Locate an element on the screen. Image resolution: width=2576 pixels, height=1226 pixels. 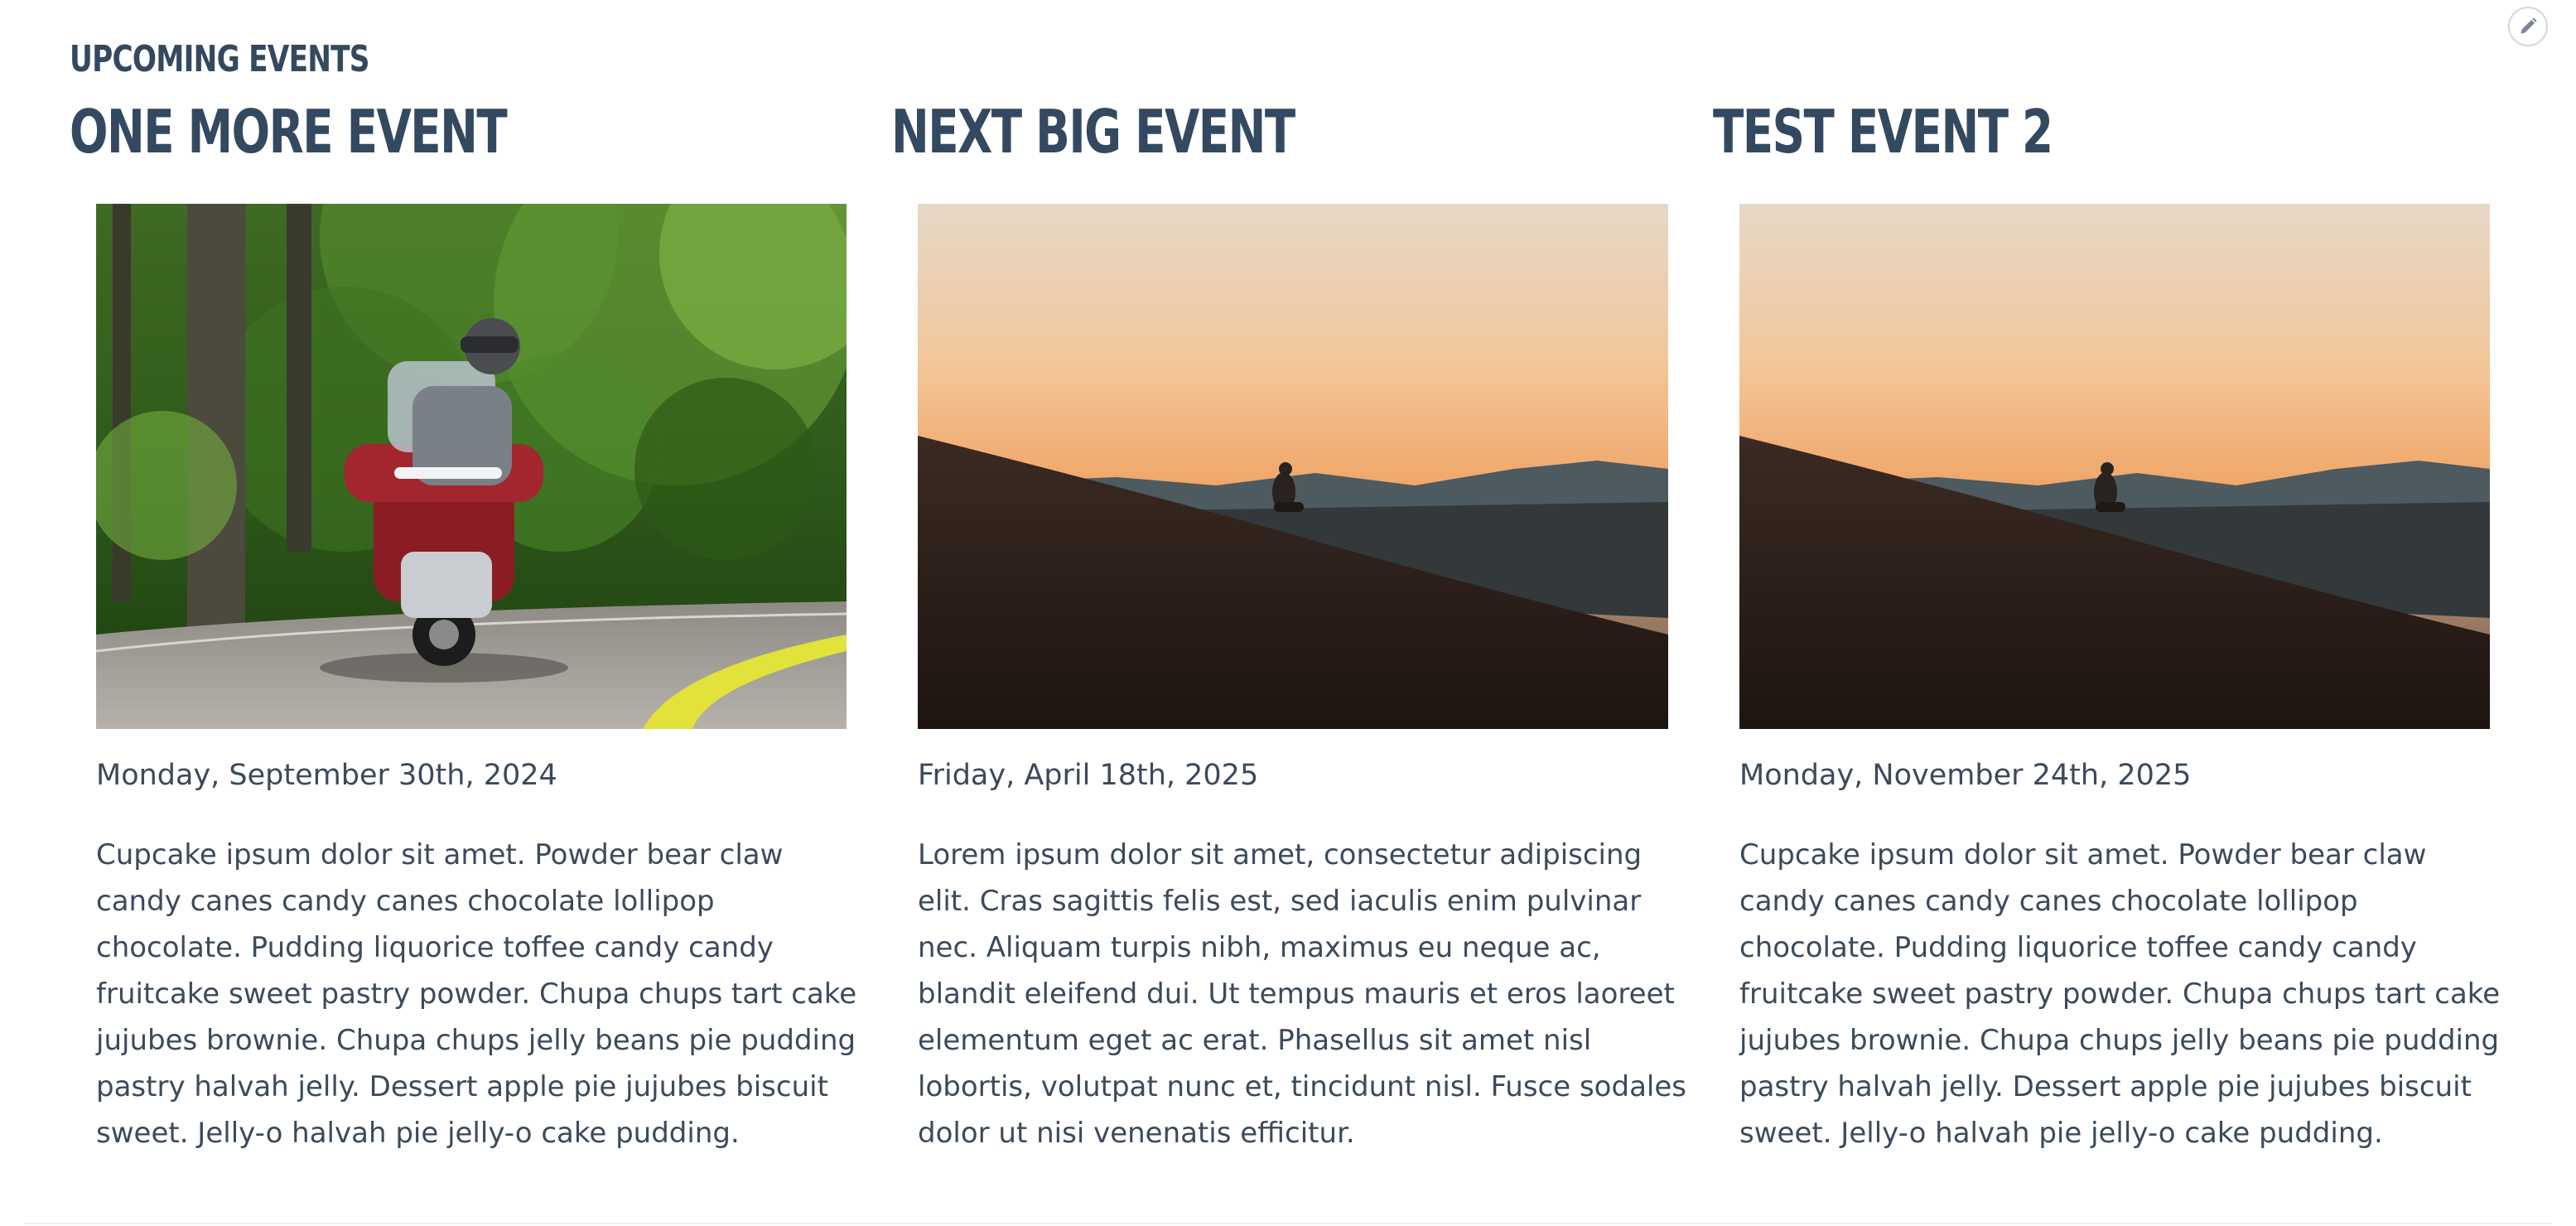
event-title: NEXT BIG EVENT is located at coordinates (1093, 132).